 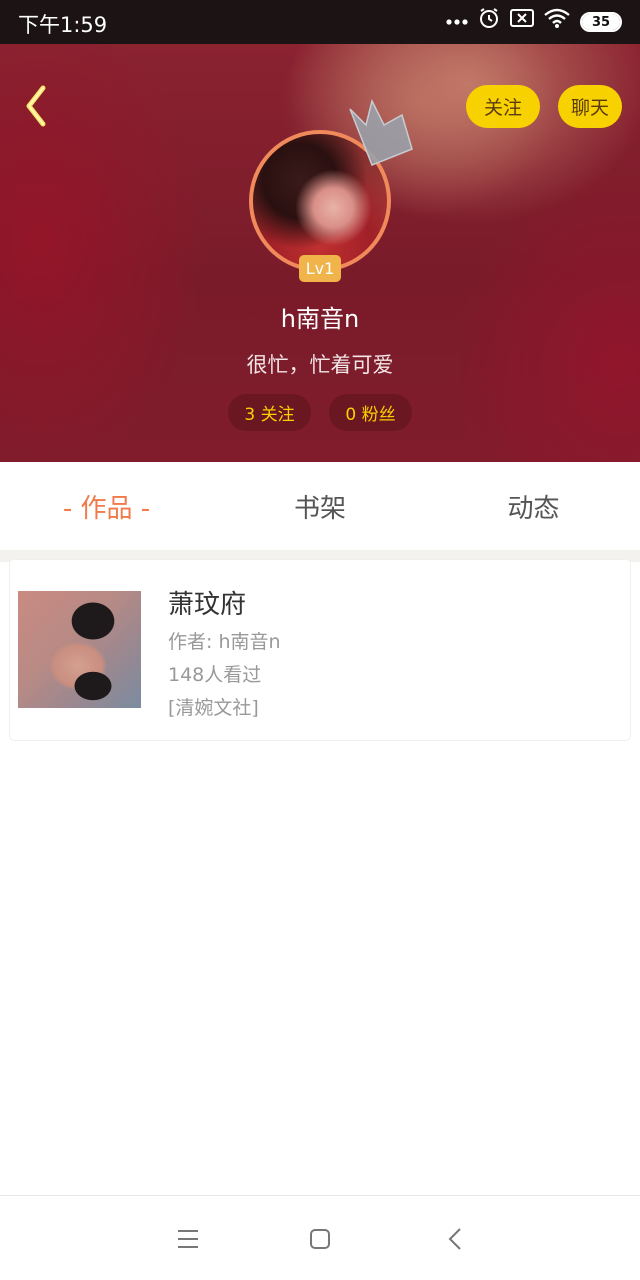 What do you see at coordinates (320, 319) in the screenshot?
I see `username: h南音n` at bounding box center [320, 319].